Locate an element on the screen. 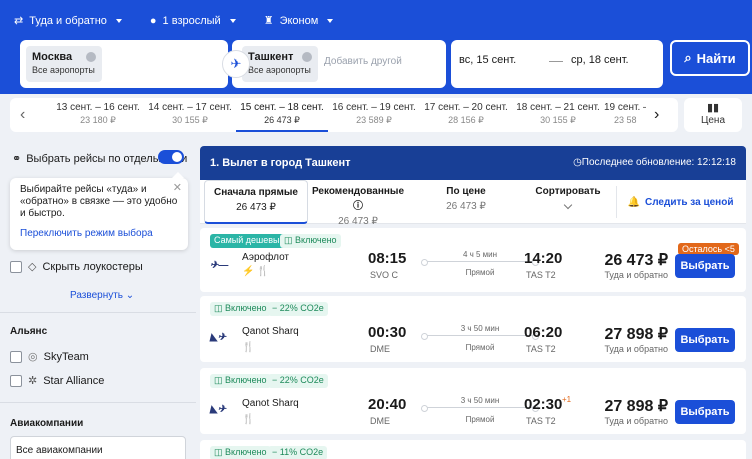 The height and width of the screenshot is (459, 752). departure-airport: SVO C is located at coordinates (384, 275).